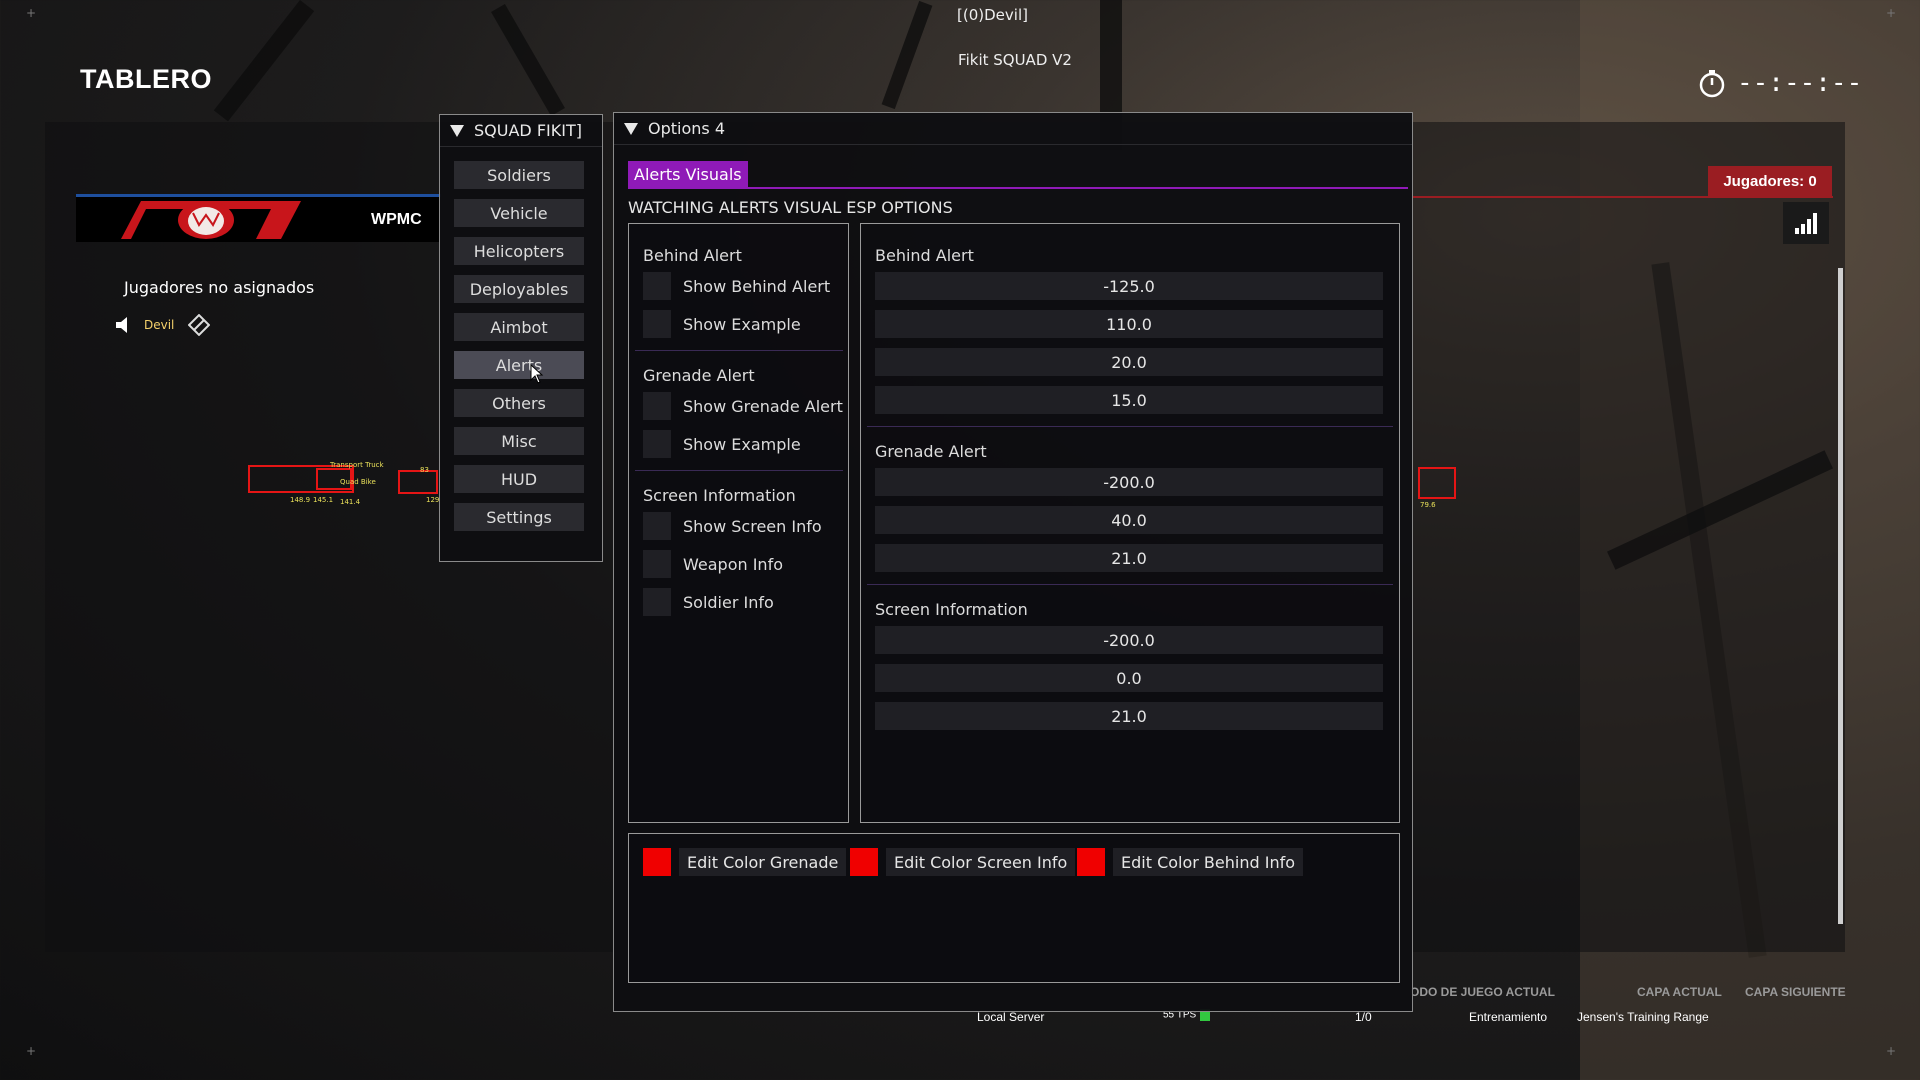  I want to click on soldier-info-toggle: Soldier Info, so click(708, 602).